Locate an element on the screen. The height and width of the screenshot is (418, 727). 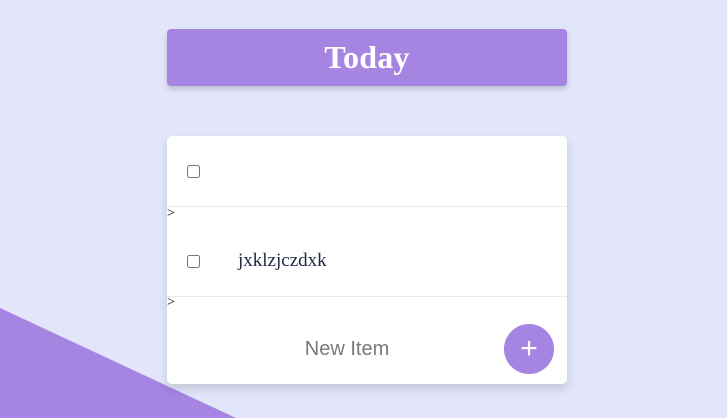
todo-item-text: jxklzjczdxk is located at coordinates (282, 260).